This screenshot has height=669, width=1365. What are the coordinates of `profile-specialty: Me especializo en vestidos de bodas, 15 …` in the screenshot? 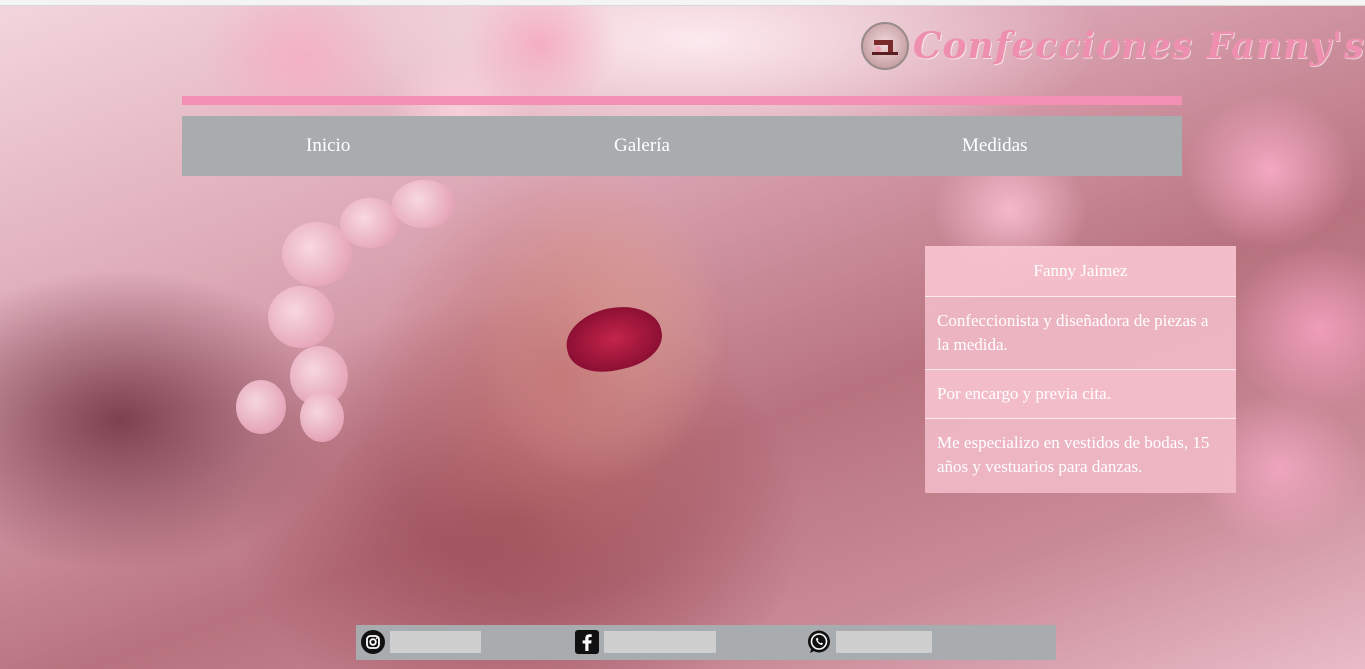 It's located at (1080, 456).